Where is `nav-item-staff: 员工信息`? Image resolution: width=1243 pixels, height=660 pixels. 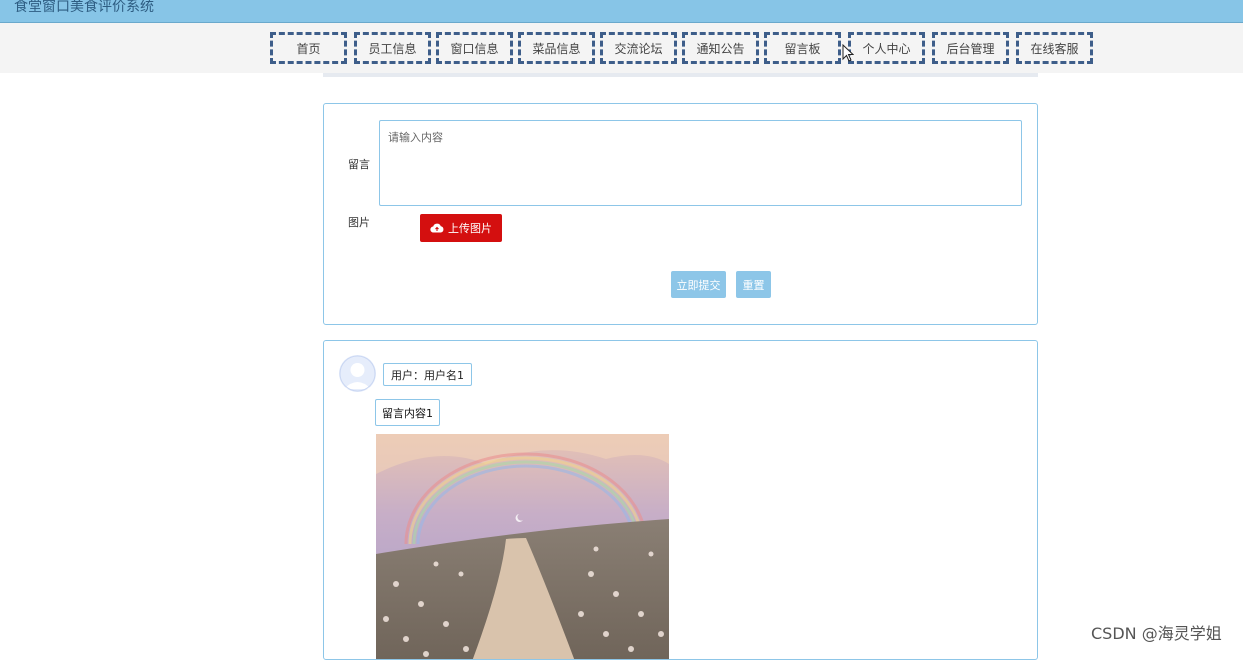
nav-item-staff: 员工信息 is located at coordinates (392, 48).